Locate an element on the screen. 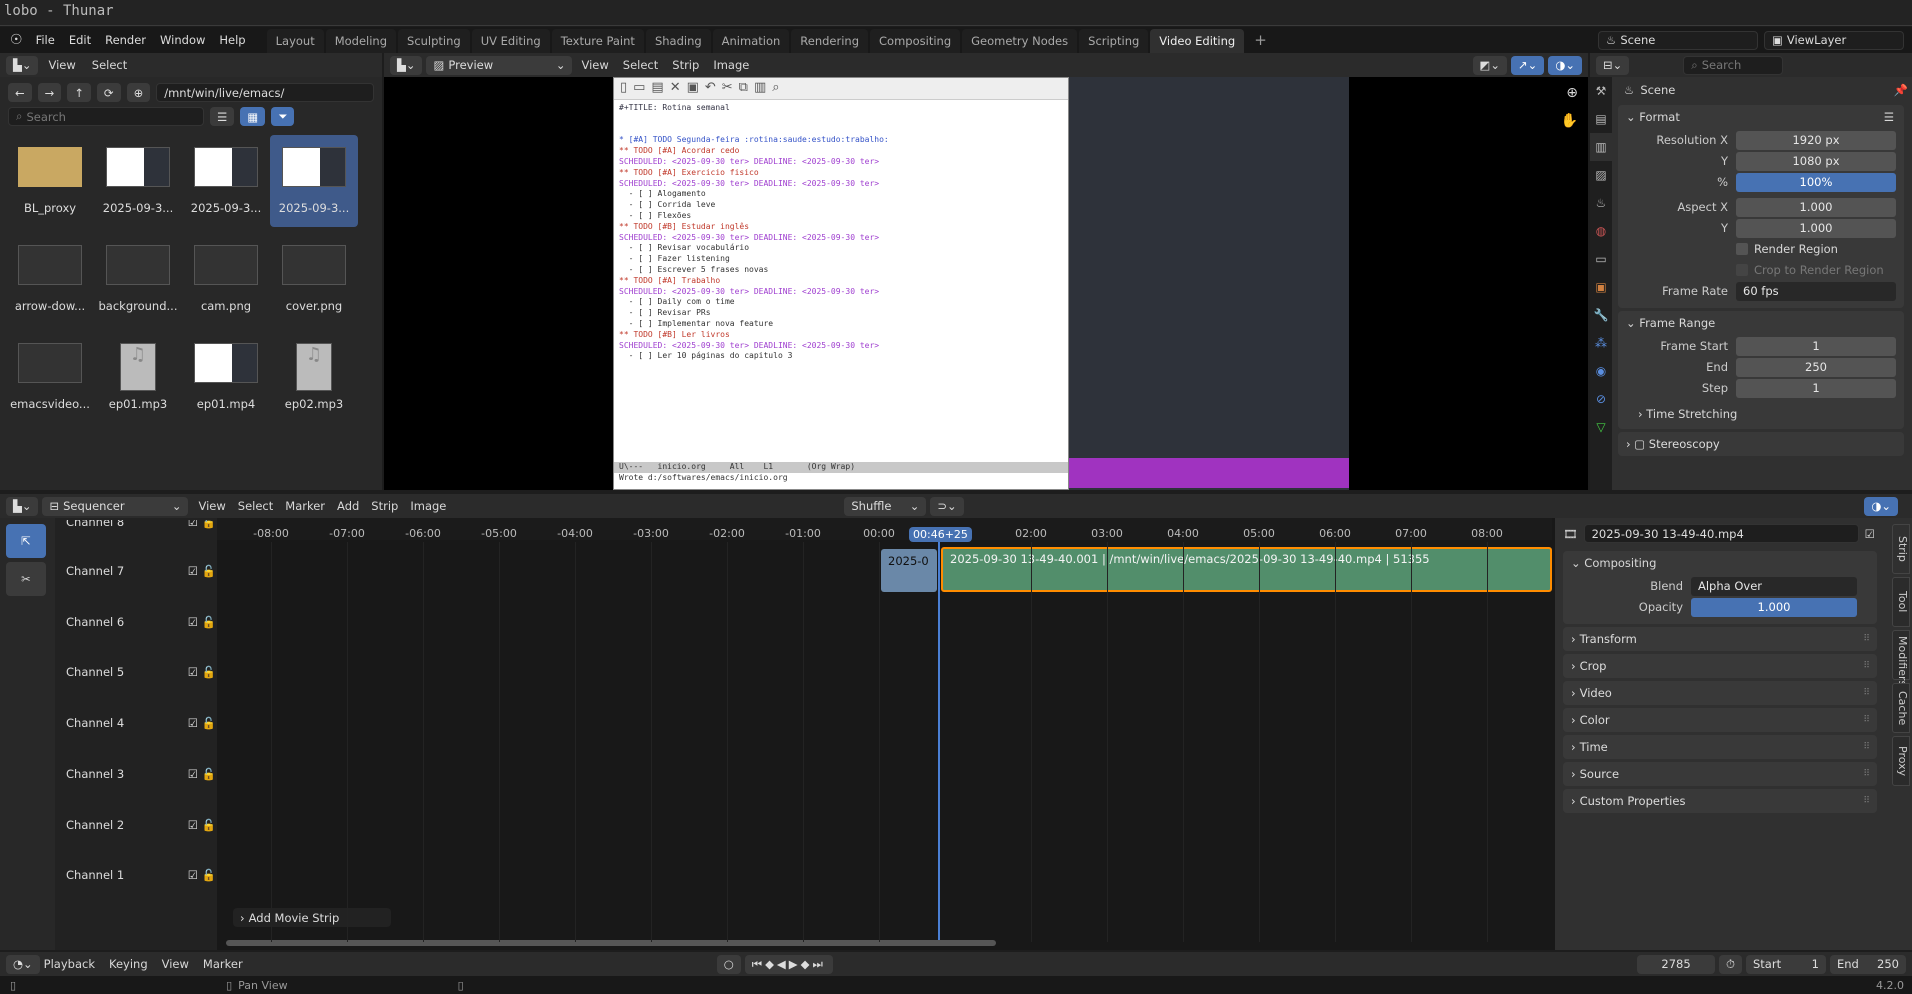  menu-file: File is located at coordinates (45, 40).